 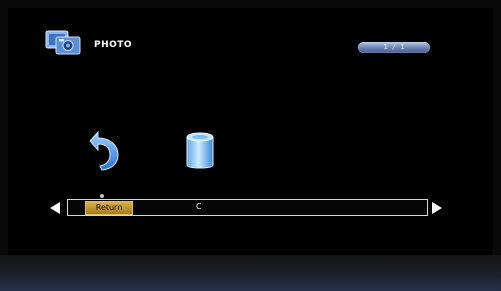 What do you see at coordinates (63, 42) in the screenshot?
I see `photo-camera-icon` at bounding box center [63, 42].